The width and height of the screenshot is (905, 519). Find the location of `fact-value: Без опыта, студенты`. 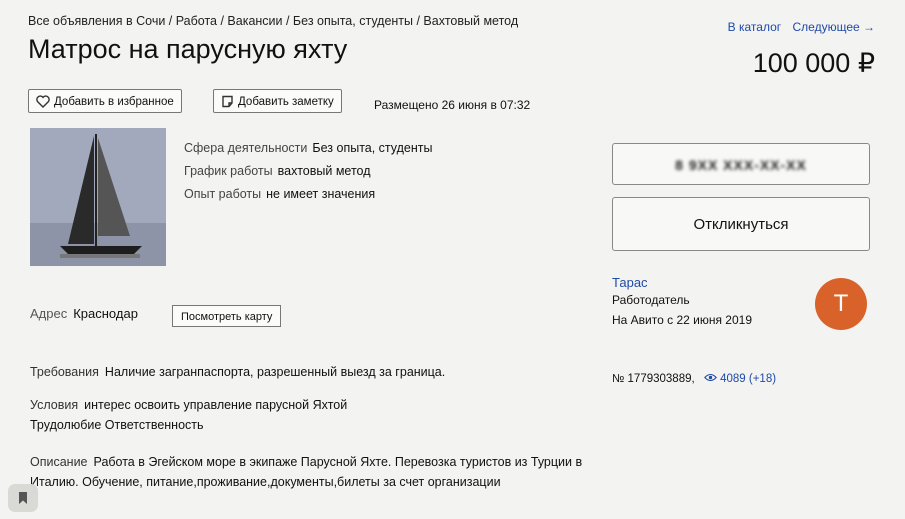

fact-value: Без опыта, студенты is located at coordinates (372, 148).